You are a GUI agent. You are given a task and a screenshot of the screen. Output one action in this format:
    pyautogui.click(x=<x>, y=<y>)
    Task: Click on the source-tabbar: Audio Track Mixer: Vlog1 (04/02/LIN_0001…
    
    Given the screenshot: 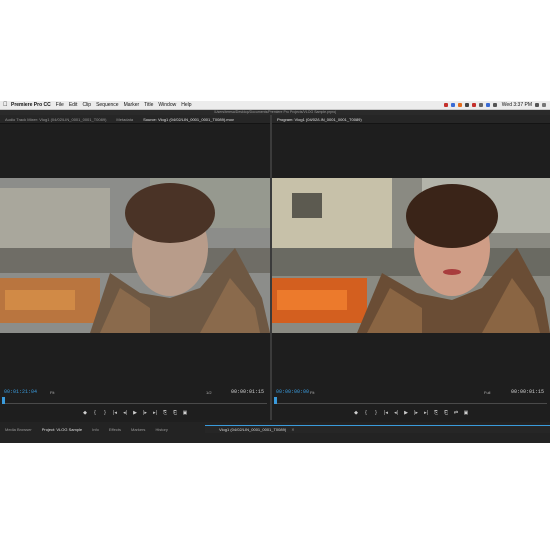 What is the action you would take?
    pyautogui.click(x=135, y=119)
    